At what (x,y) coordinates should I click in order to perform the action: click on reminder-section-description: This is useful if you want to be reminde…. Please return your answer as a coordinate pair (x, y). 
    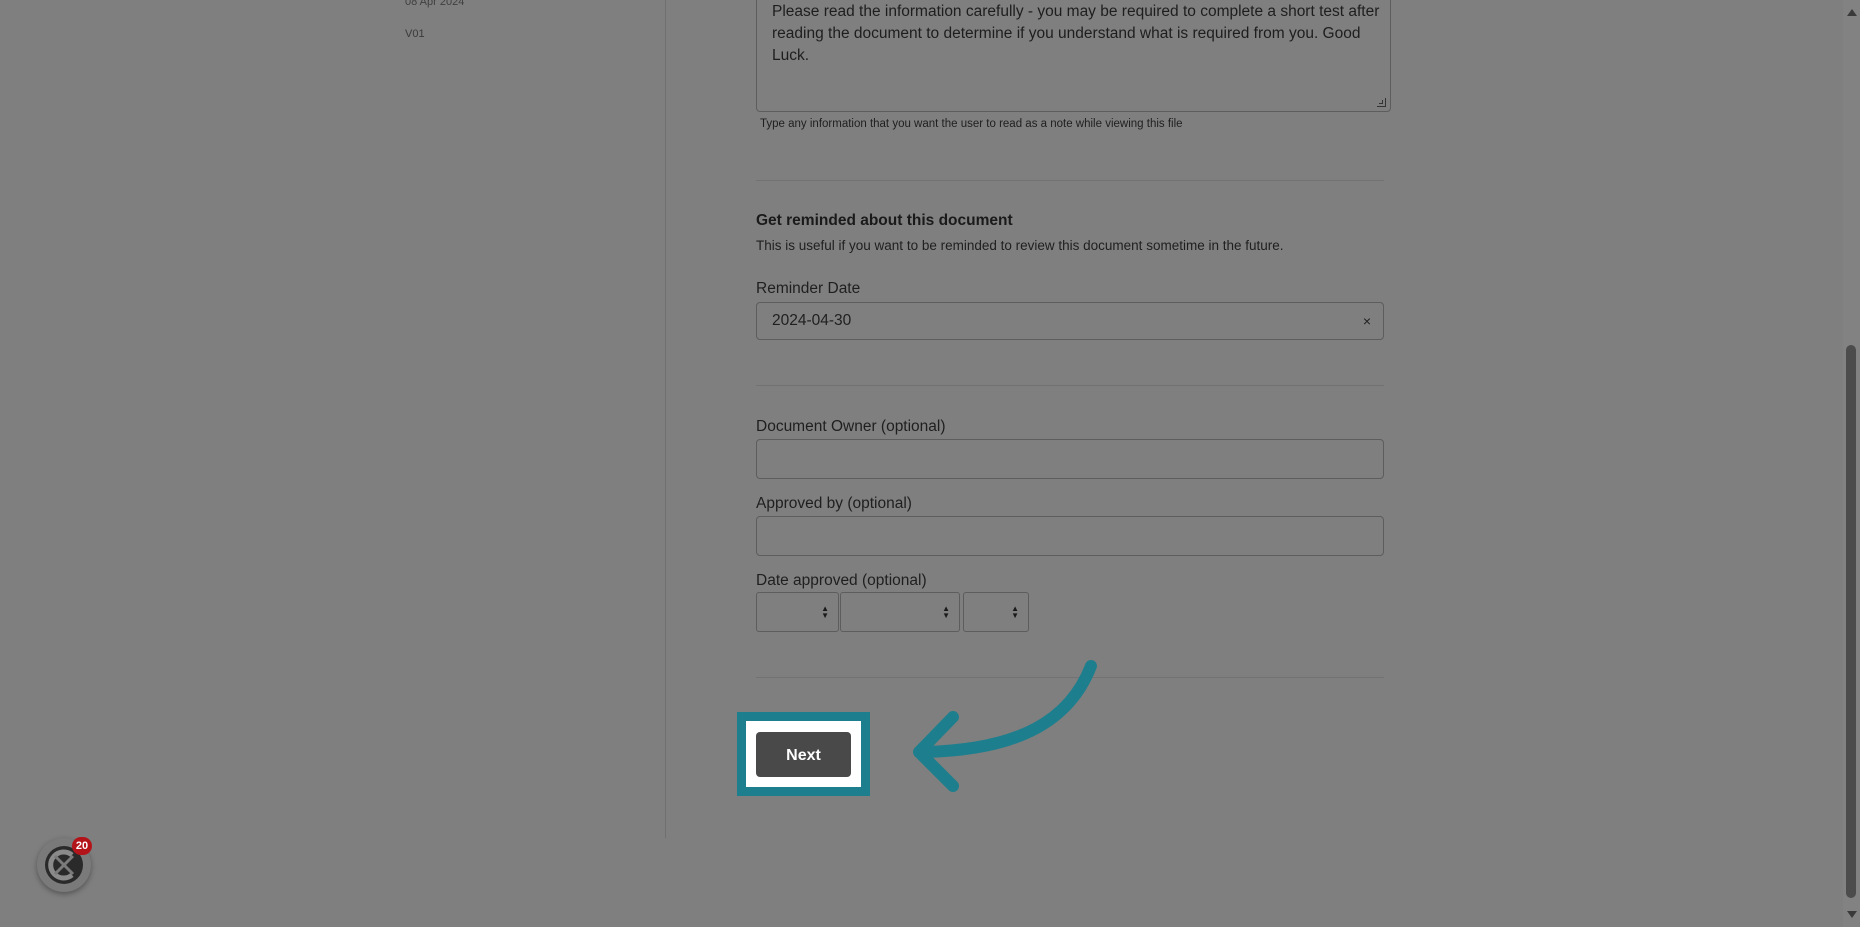
    Looking at the image, I should click on (1020, 245).